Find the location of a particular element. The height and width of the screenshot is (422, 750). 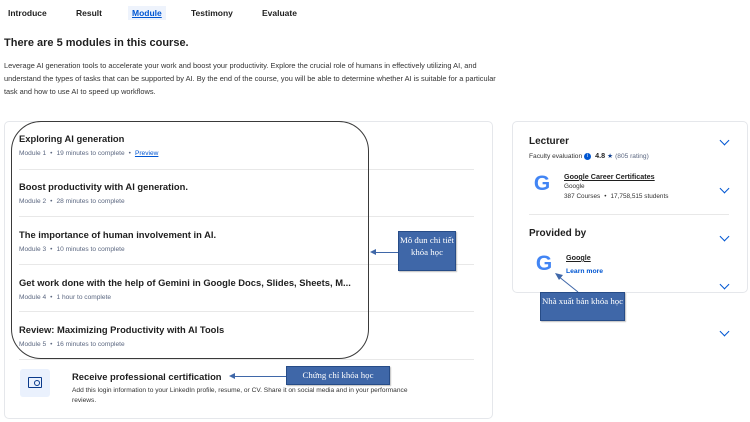

callout-modules: Mô đun chi tiết khóa học is located at coordinates (427, 251).